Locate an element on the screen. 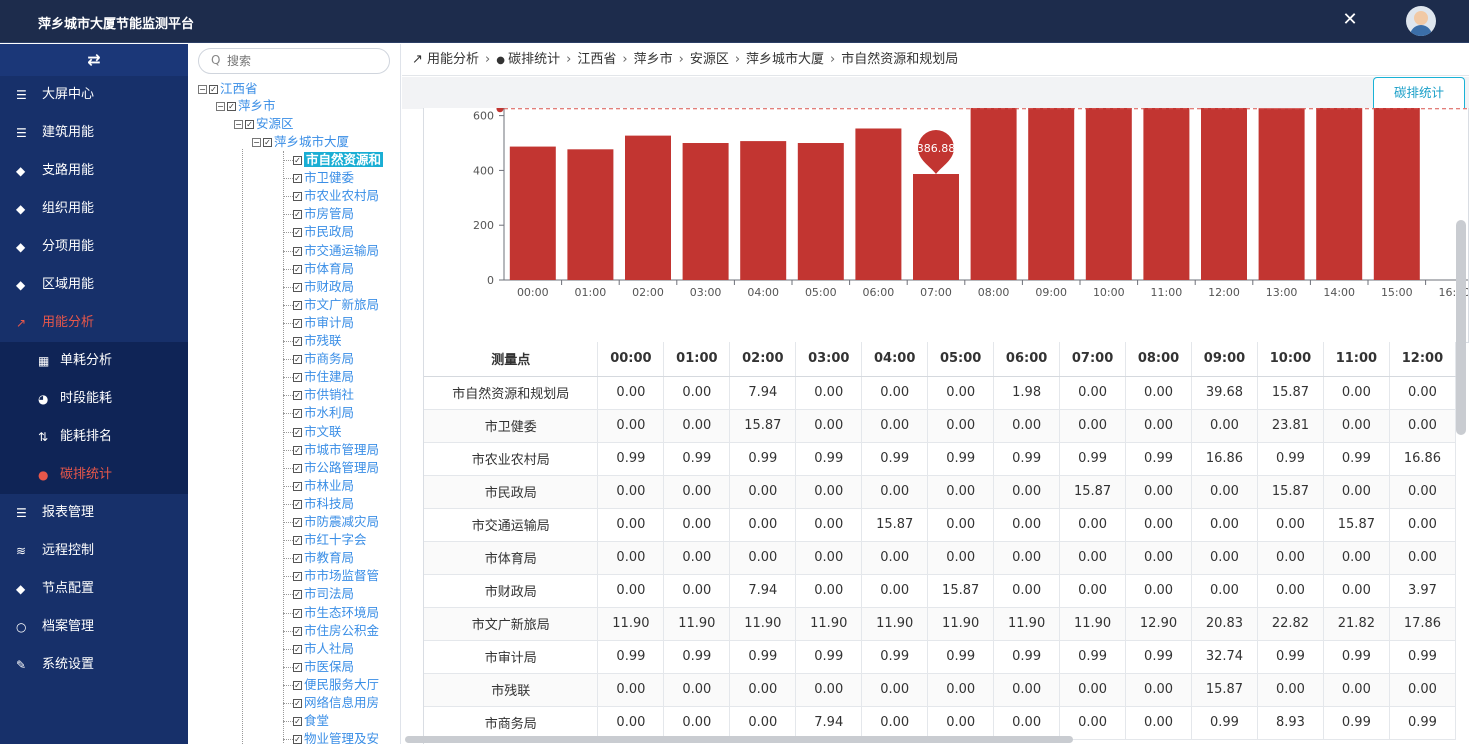 This screenshot has width=1469, height=744. tree-node-unit: ✓ 市农业农村局 is located at coordinates (336, 196).